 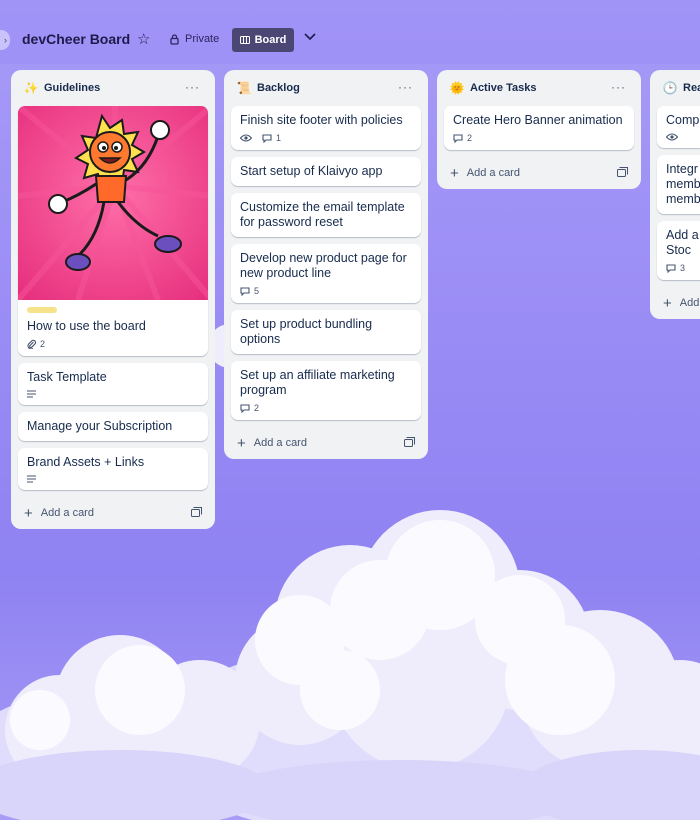 I want to click on sun-mascot-illustration, so click(x=113, y=203).